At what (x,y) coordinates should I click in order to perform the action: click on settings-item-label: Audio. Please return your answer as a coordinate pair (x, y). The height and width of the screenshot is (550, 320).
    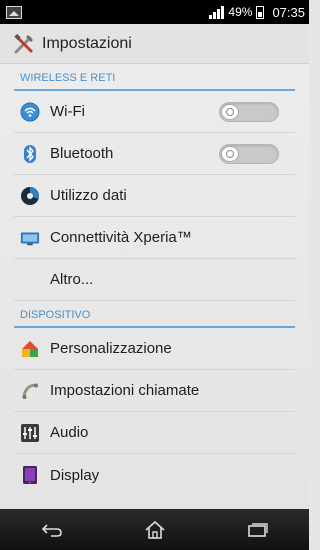
    Looking at the image, I should click on (69, 432).